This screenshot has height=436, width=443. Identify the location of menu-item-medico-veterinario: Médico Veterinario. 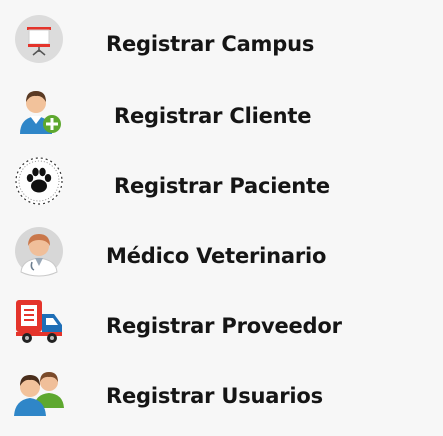
(221, 256).